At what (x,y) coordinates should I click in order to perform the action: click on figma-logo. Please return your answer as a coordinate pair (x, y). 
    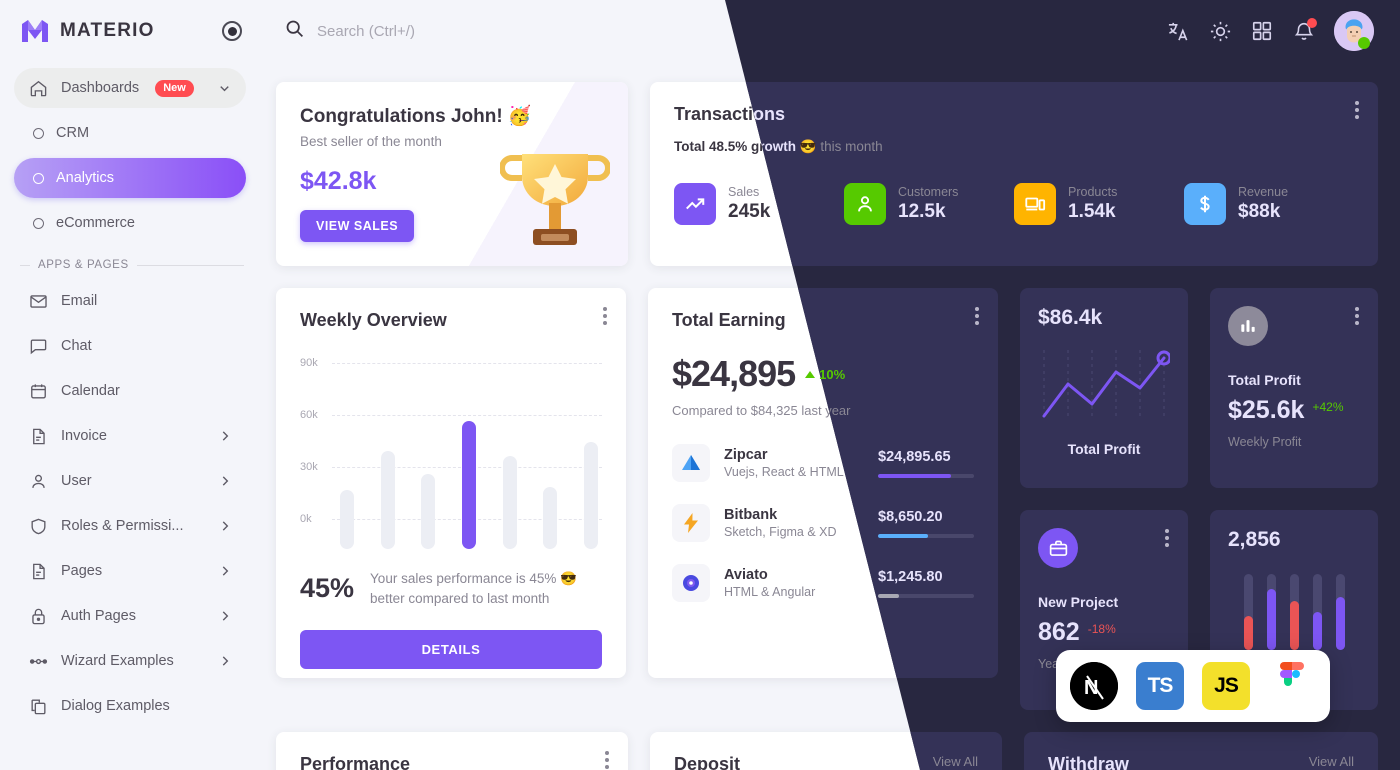
    Looking at the image, I should click on (1292, 686).